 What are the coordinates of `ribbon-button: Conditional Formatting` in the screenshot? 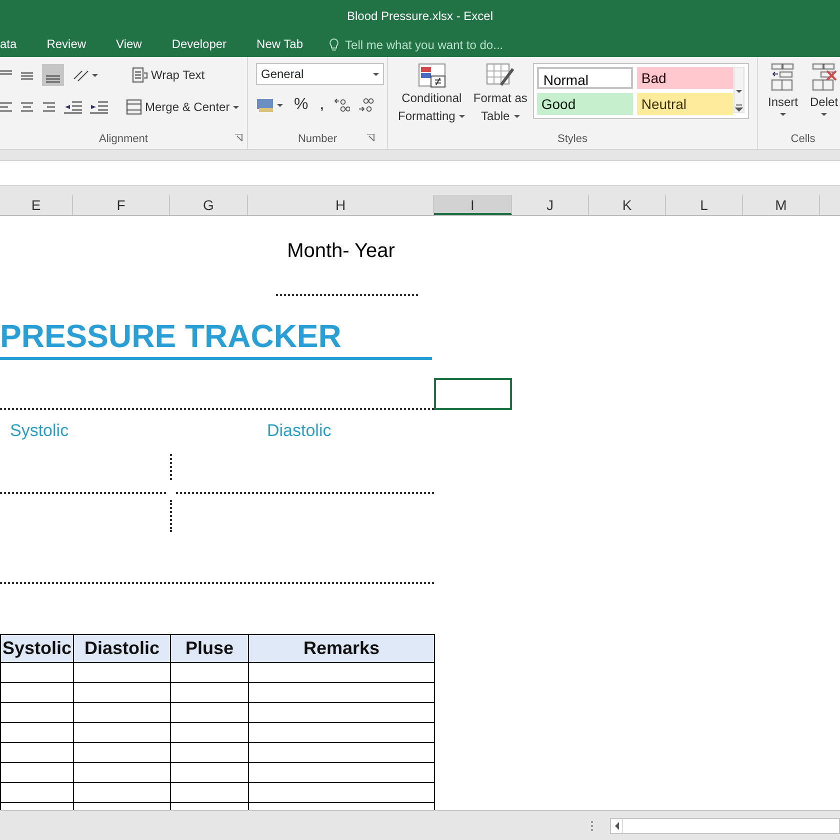 It's located at (432, 94).